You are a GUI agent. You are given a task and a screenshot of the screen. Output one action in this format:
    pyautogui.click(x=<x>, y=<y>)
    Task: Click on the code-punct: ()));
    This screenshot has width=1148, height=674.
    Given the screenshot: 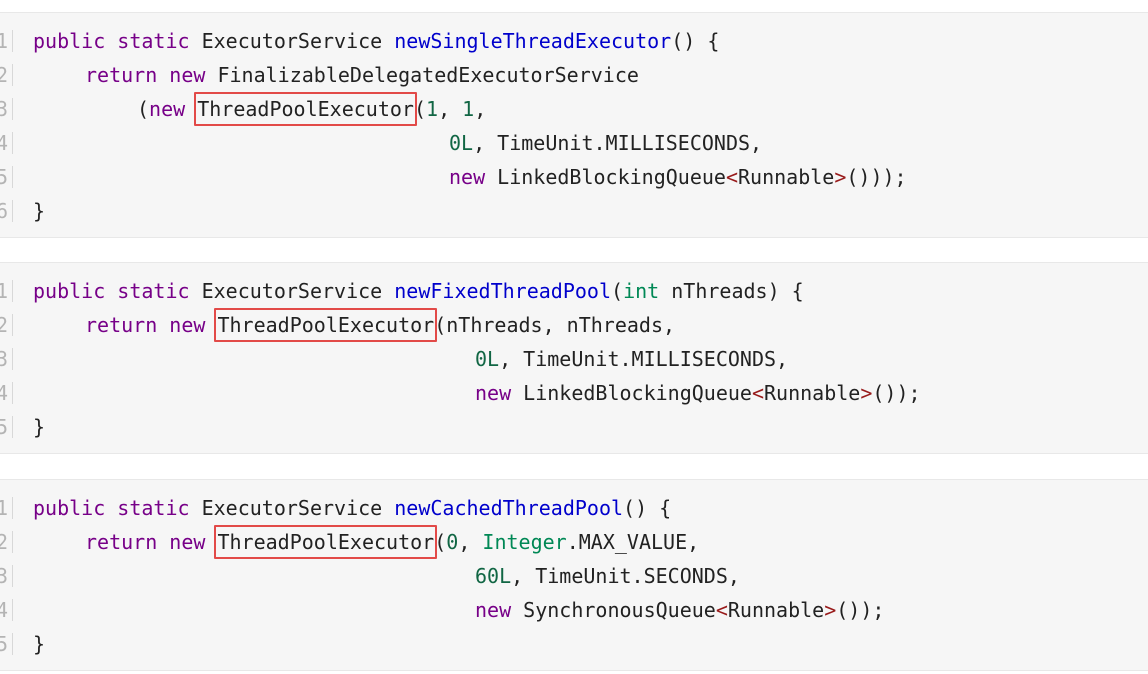 What is the action you would take?
    pyautogui.click(x=876, y=177)
    